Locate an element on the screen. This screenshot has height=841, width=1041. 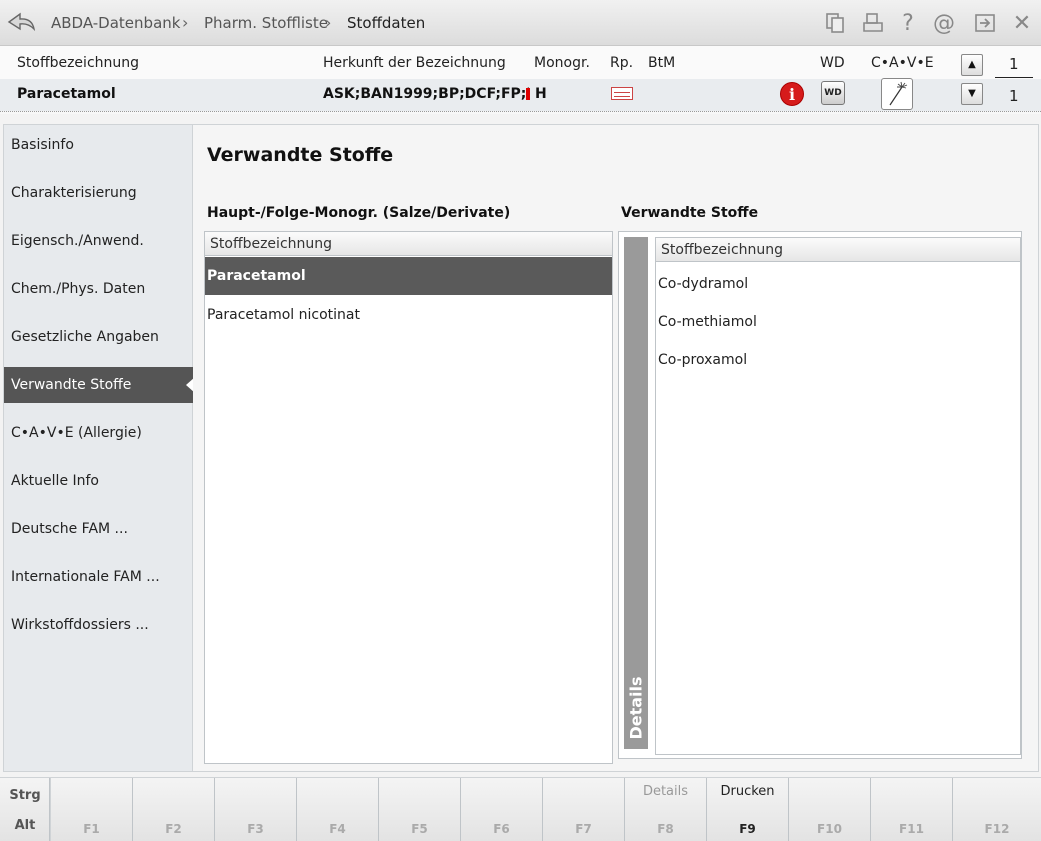
breadcrumb-stoffdaten: Stoffdaten is located at coordinates (386, 23).